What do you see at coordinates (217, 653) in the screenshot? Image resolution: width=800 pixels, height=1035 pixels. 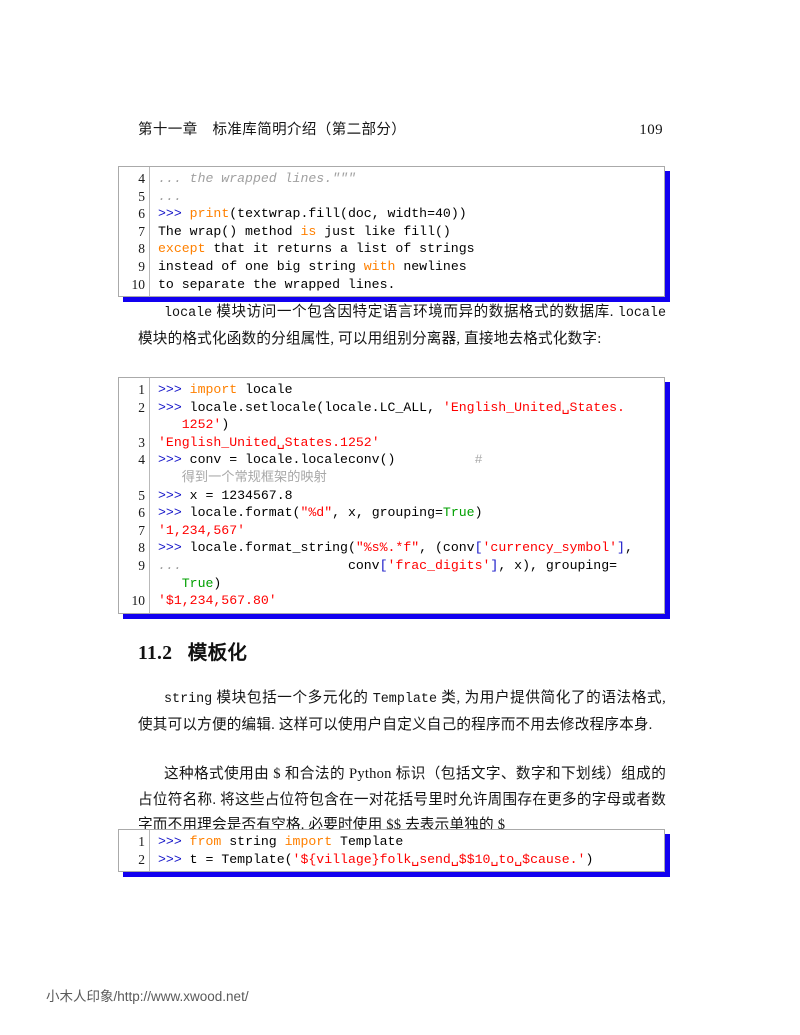 I see `section-title: 模板化` at bounding box center [217, 653].